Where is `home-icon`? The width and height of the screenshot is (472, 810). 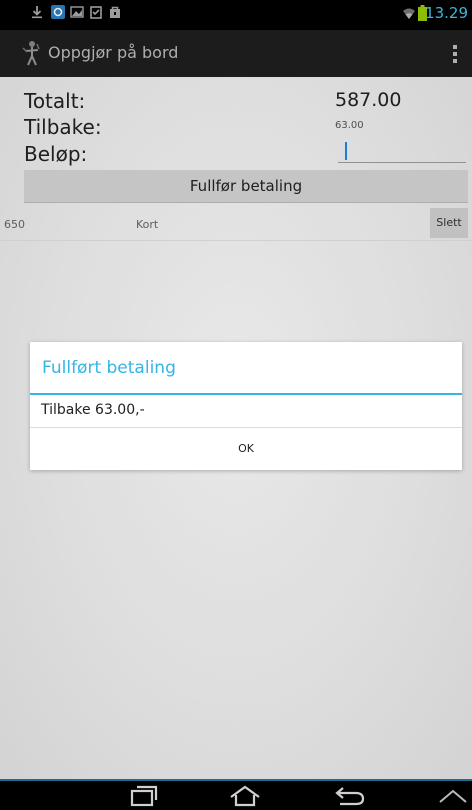
home-icon is located at coordinates (245, 796).